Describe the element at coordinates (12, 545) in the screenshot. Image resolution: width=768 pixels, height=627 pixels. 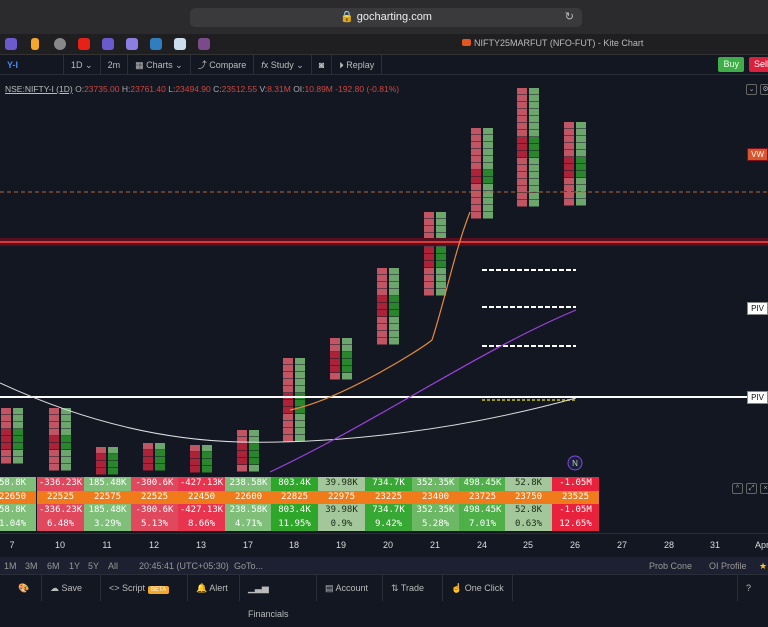
I see `time-axis-label: 7` at that location.